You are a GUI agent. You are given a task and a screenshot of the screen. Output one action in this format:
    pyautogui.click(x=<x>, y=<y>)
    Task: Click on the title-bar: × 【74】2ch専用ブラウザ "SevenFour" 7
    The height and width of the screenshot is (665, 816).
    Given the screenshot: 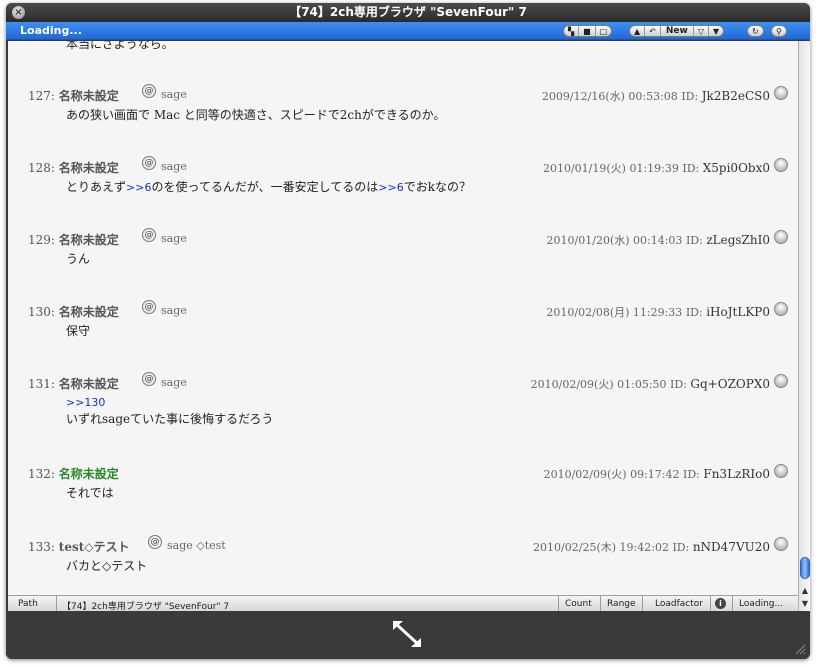 What is the action you would take?
    pyautogui.click(x=408, y=12)
    